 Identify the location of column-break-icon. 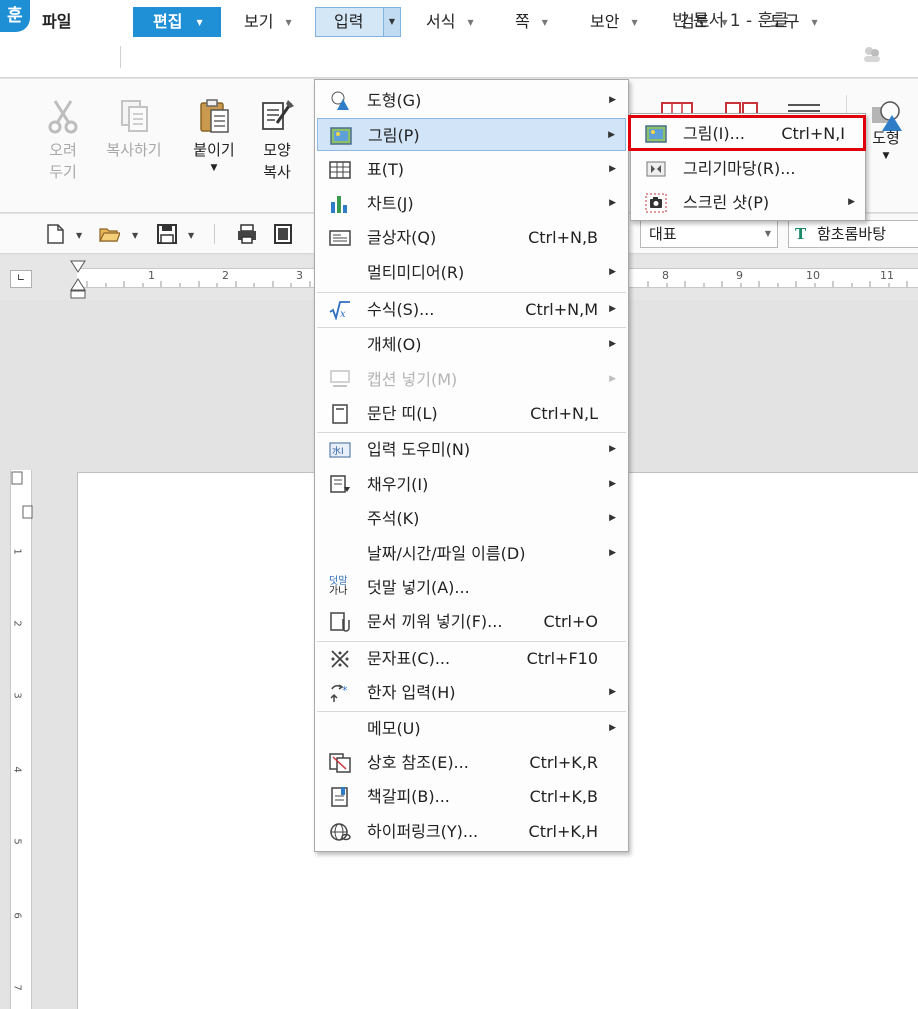
(340, 414).